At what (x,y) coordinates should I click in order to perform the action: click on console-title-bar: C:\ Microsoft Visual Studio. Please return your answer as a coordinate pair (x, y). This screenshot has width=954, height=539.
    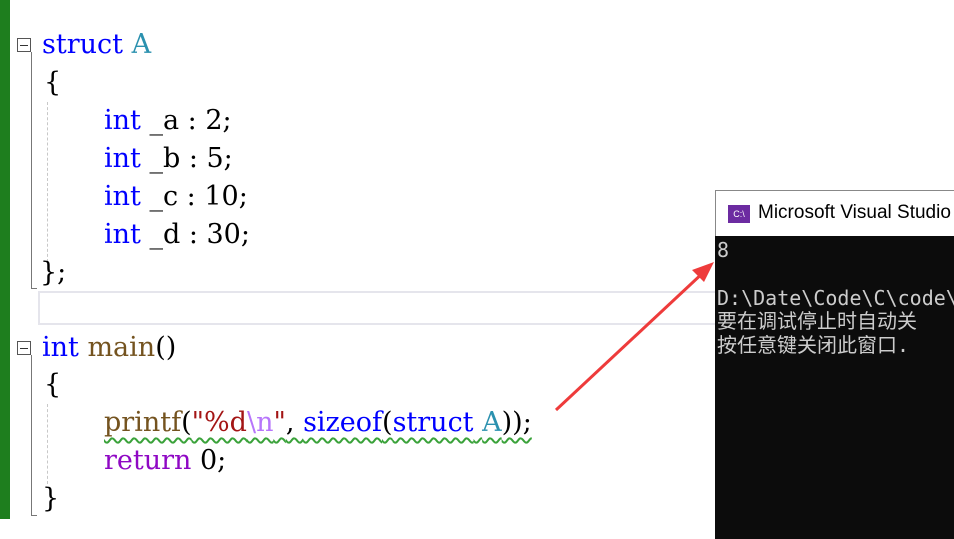
    Looking at the image, I should click on (834, 213).